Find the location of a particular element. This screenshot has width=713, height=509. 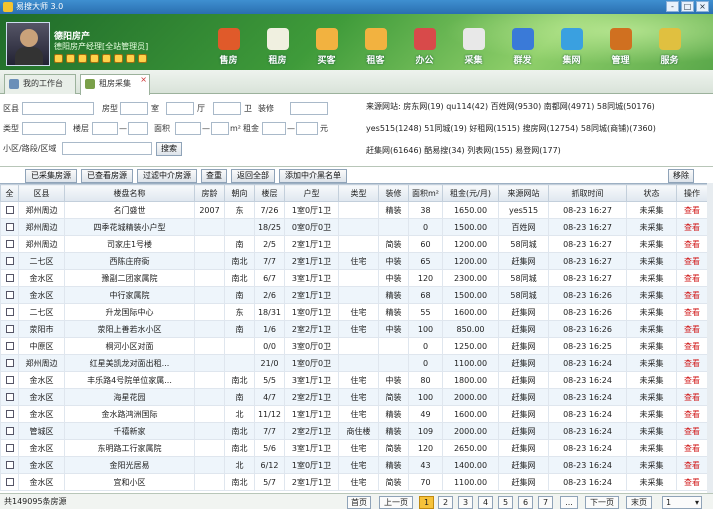

site-link: 58同城(商铺)(7360) is located at coordinates (618, 128).